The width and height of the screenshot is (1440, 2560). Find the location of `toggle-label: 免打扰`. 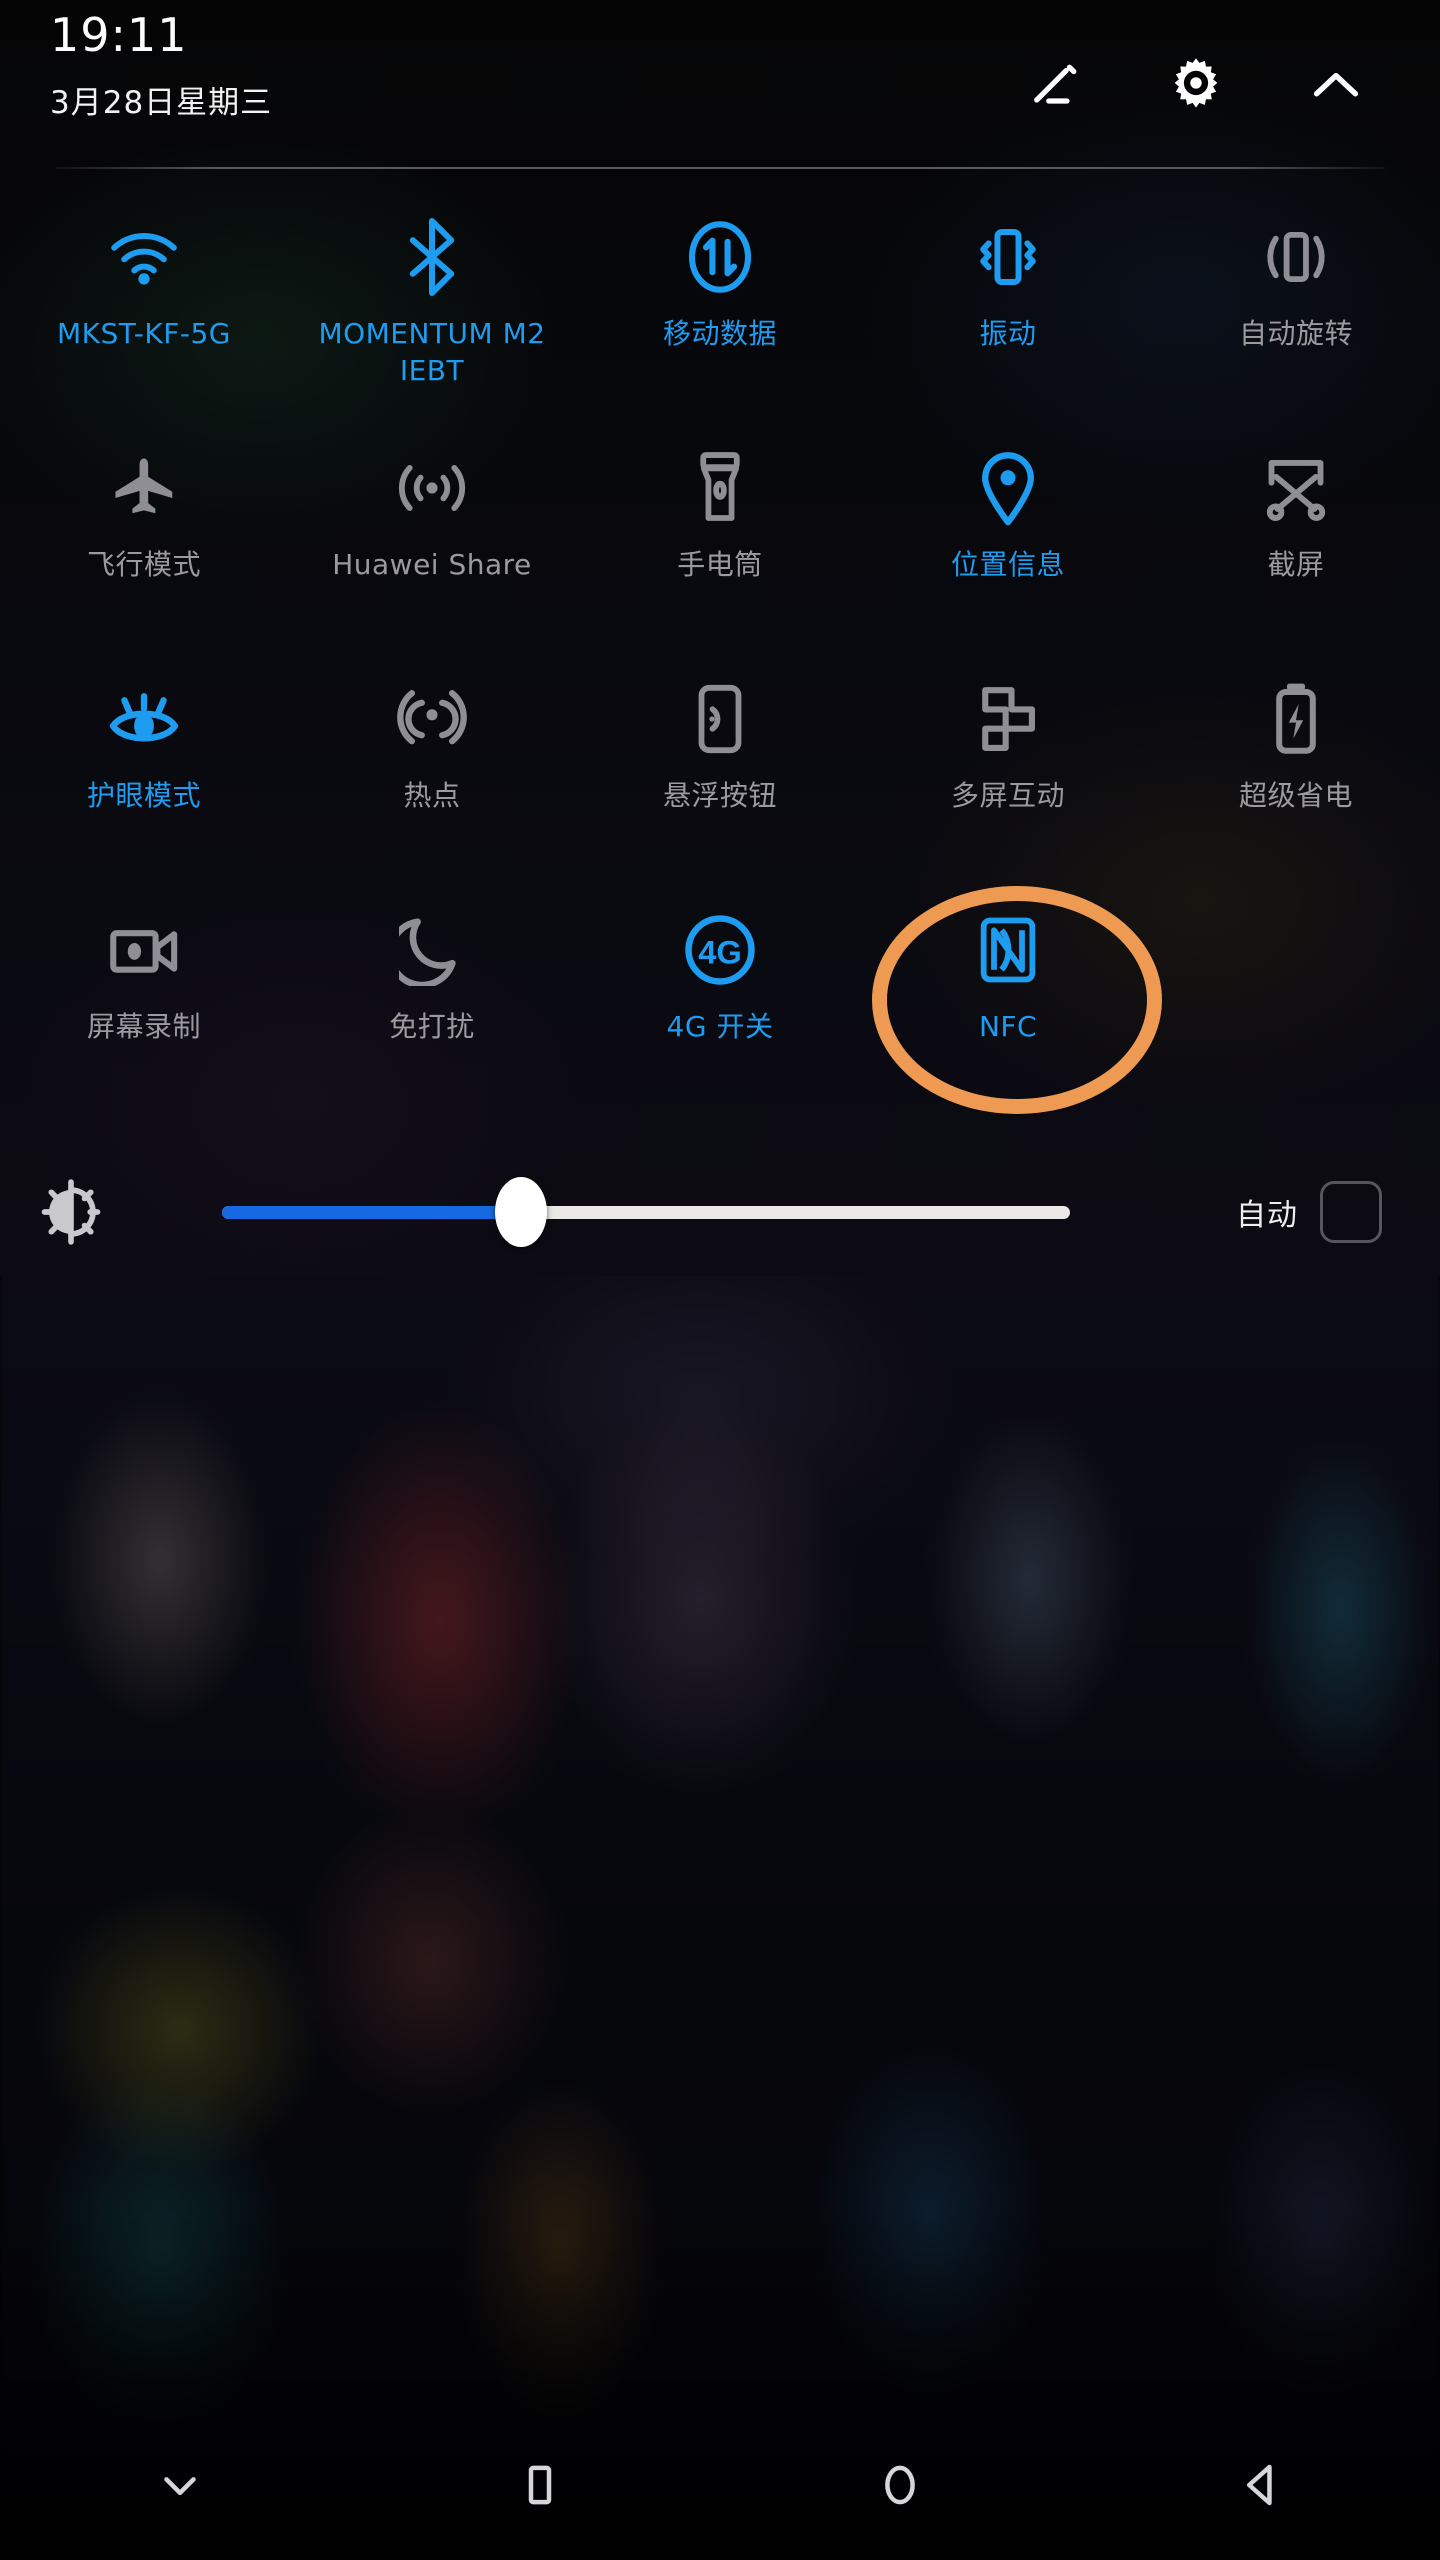

toggle-label: 免打扰 is located at coordinates (432, 1026).